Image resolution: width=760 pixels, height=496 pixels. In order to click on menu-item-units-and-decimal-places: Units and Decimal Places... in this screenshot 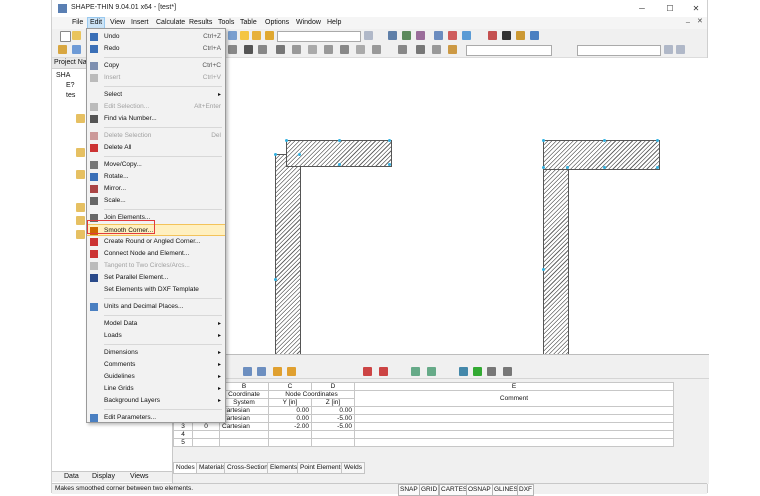, I will do `click(156, 307)`.